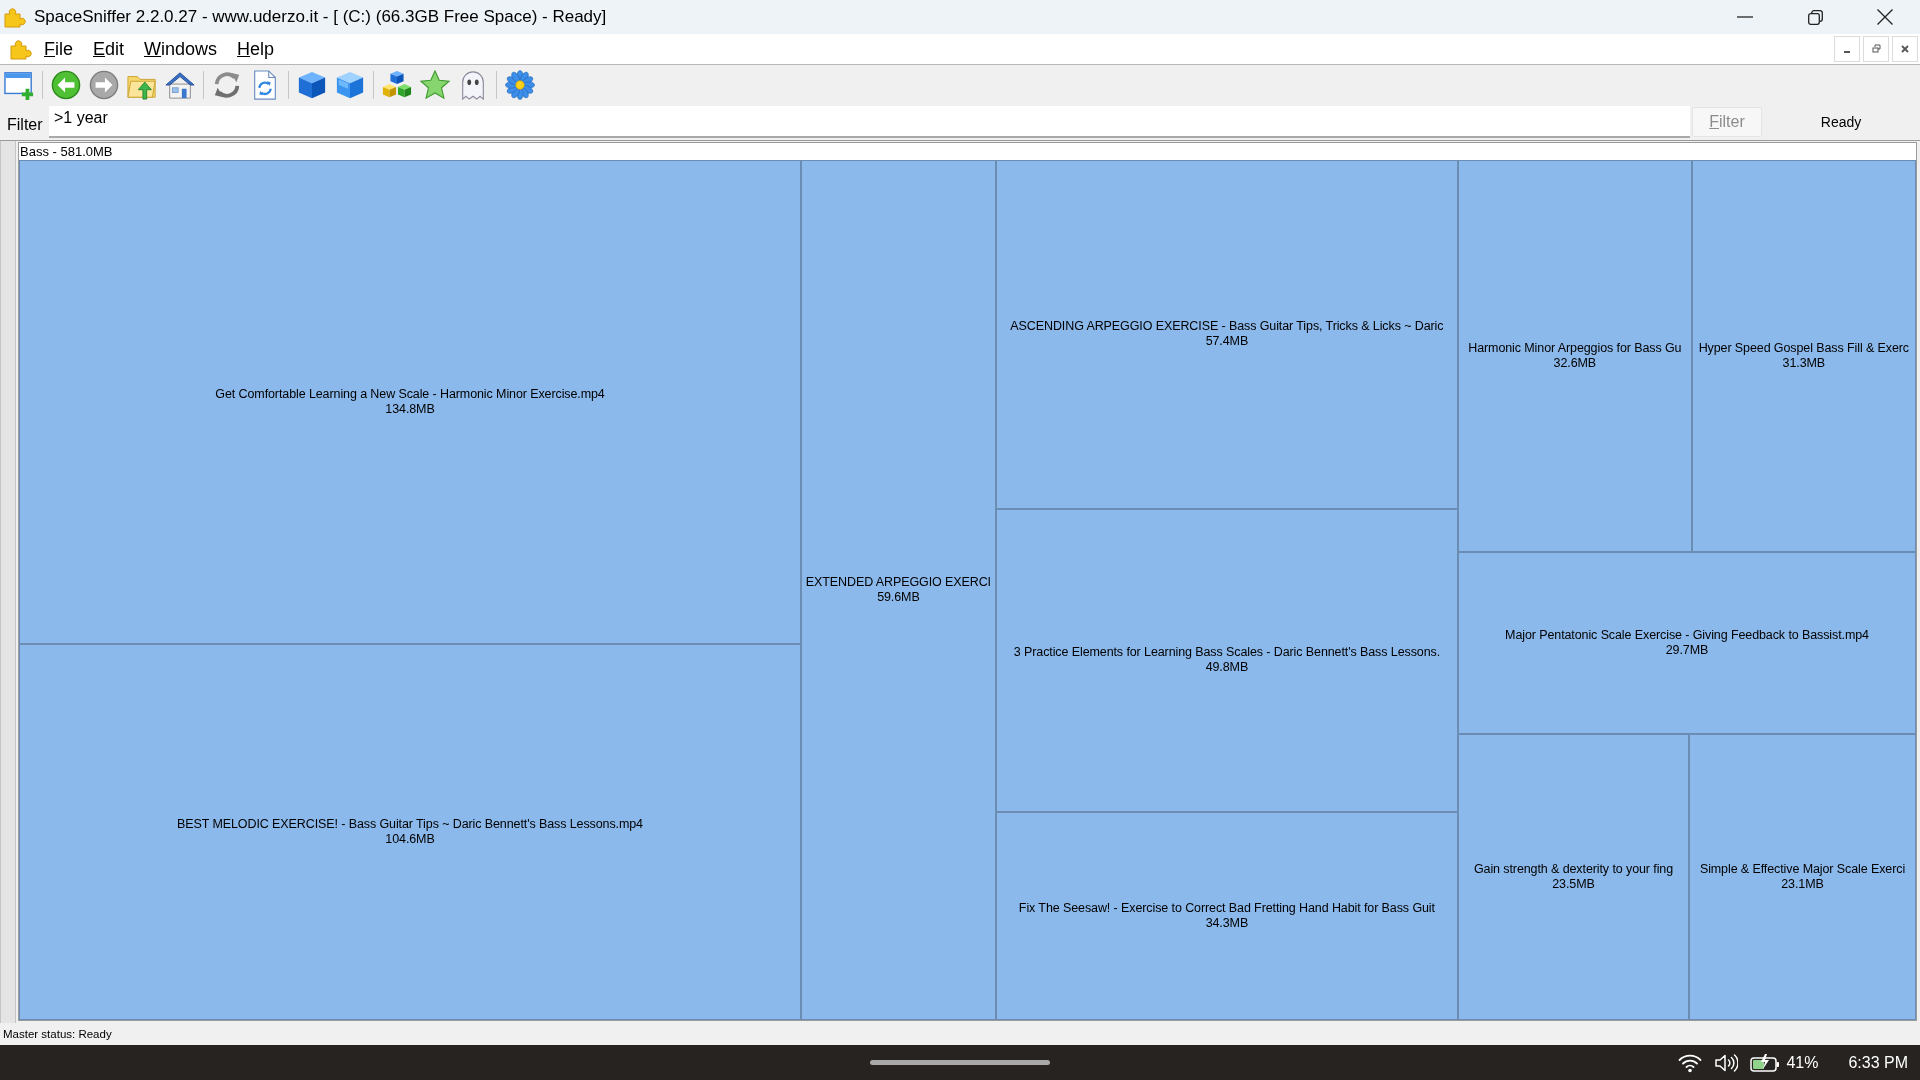  Describe the element at coordinates (898, 597) in the screenshot. I see `file-size: 59.6MB` at that location.